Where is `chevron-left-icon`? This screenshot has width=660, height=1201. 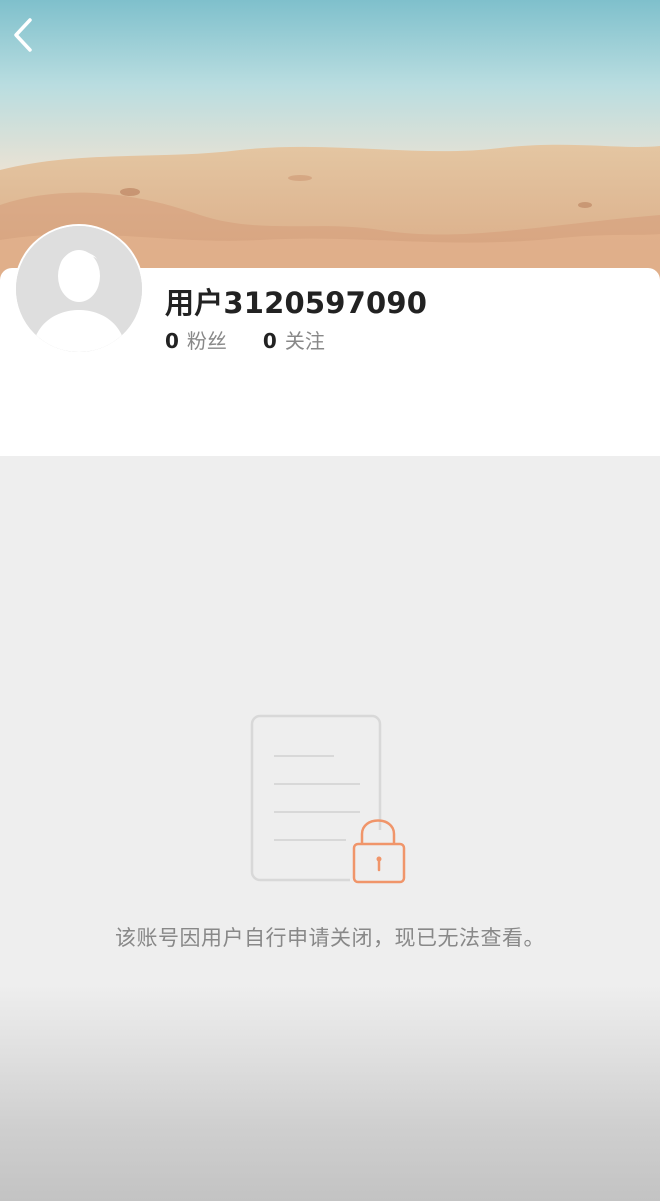 chevron-left-icon is located at coordinates (23, 35).